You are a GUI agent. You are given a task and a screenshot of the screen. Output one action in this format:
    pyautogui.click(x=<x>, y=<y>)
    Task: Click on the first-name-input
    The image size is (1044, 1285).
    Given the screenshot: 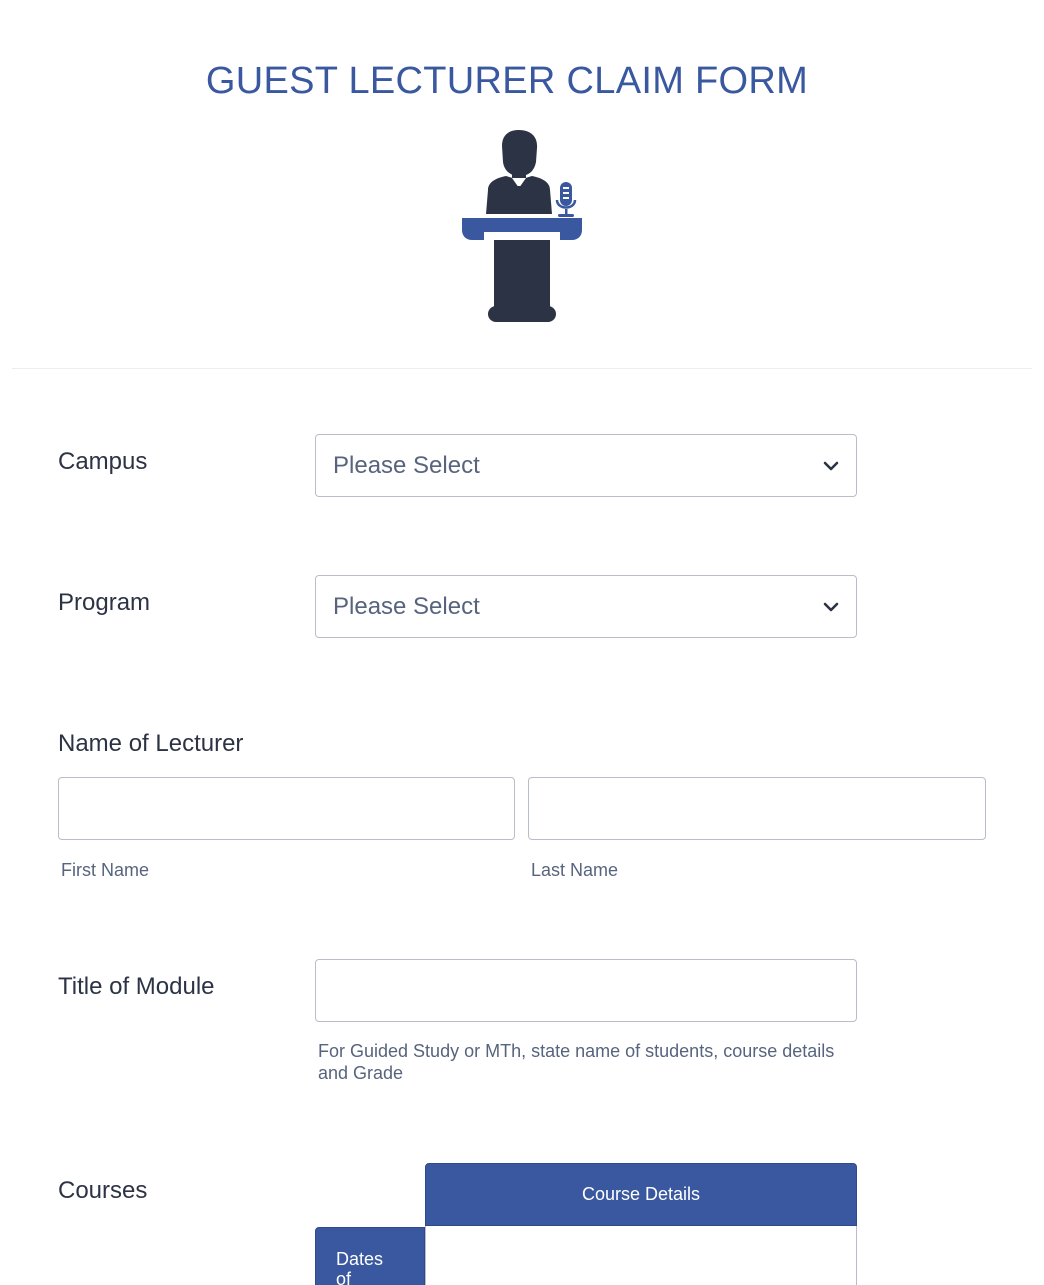 What is the action you would take?
    pyautogui.click(x=286, y=808)
    